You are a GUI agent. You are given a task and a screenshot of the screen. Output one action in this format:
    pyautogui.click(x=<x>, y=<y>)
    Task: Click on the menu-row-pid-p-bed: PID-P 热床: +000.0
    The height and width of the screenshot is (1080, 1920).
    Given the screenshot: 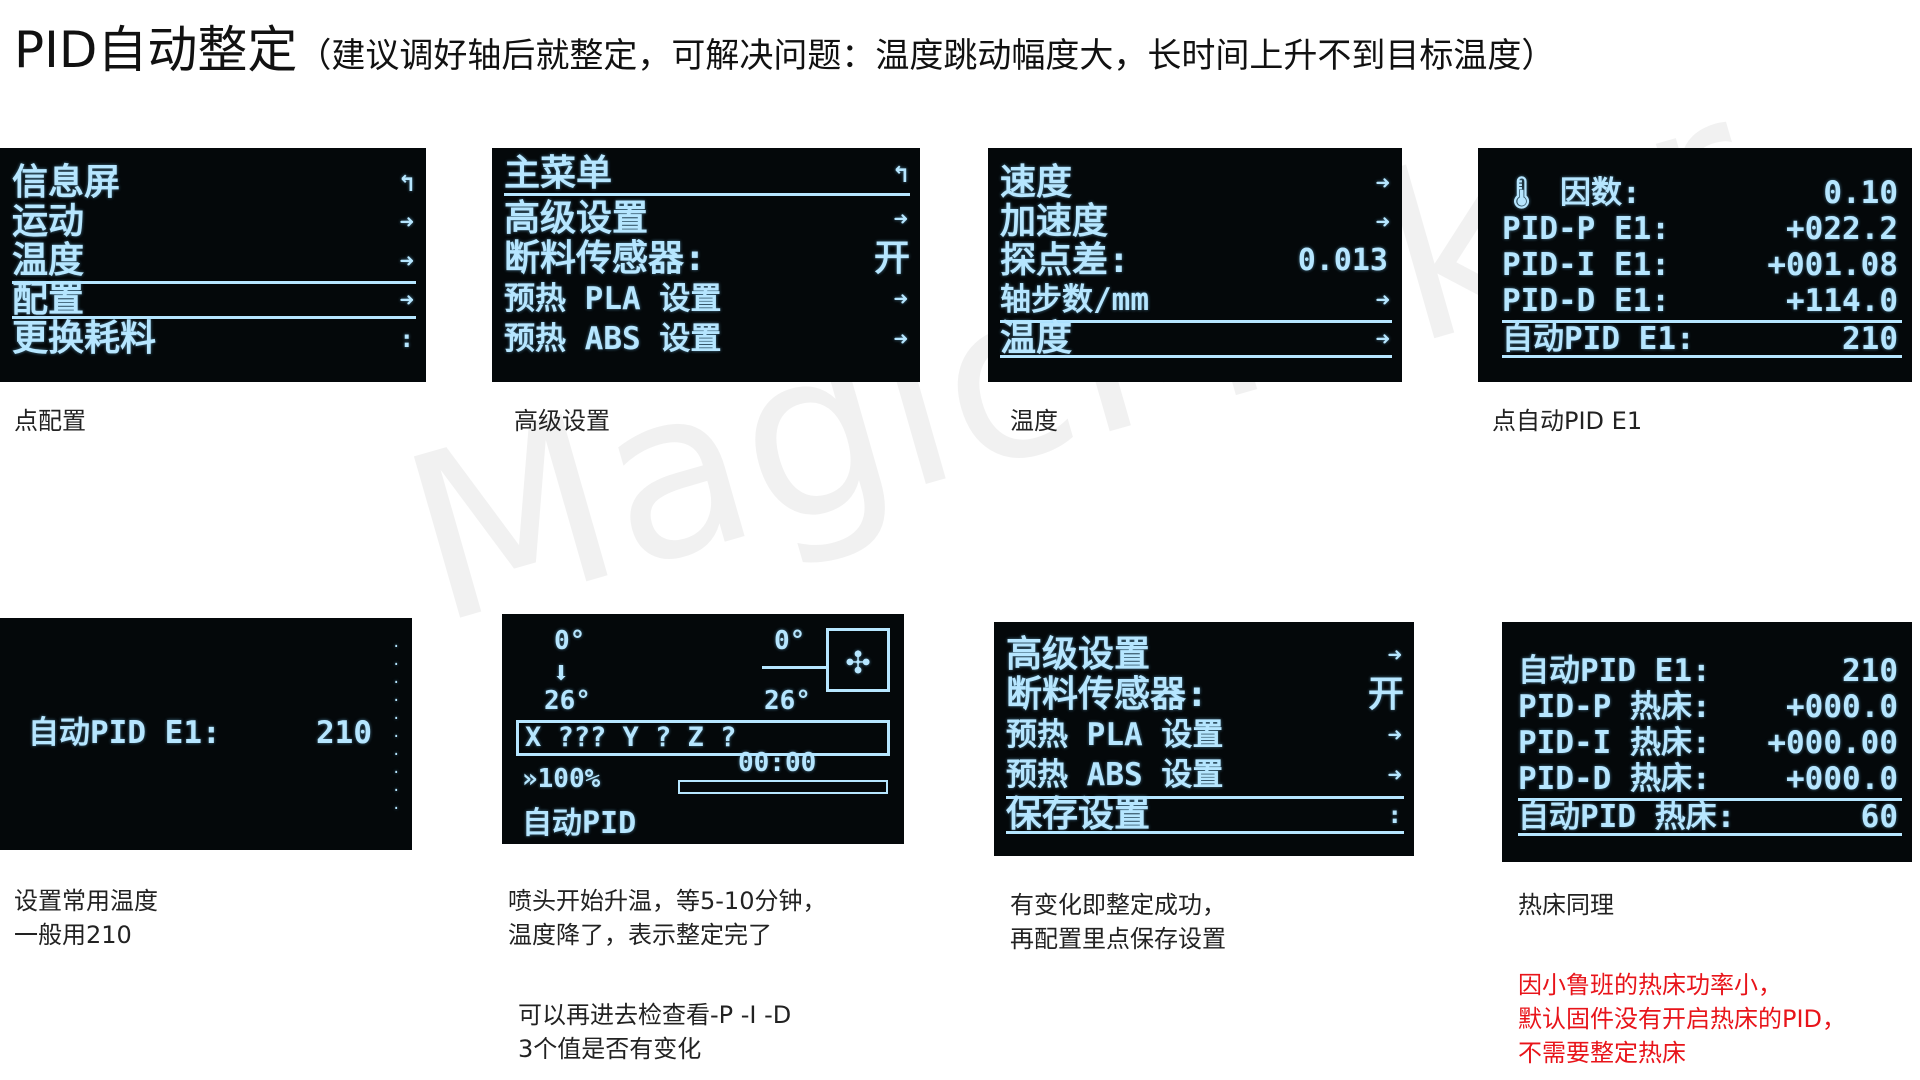 What is the action you would take?
    pyautogui.click(x=1710, y=707)
    